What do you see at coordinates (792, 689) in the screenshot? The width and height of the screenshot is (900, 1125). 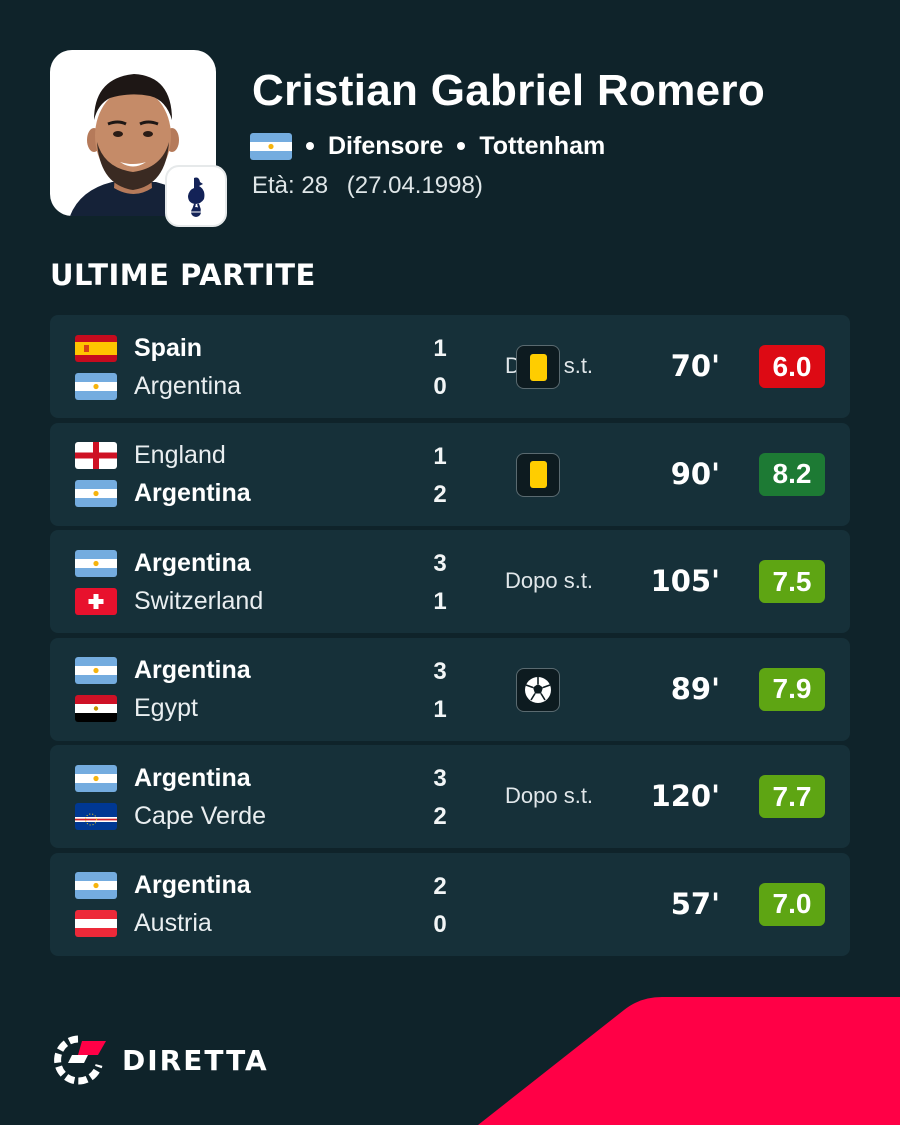 I see `player-rating-badge: 7.9` at bounding box center [792, 689].